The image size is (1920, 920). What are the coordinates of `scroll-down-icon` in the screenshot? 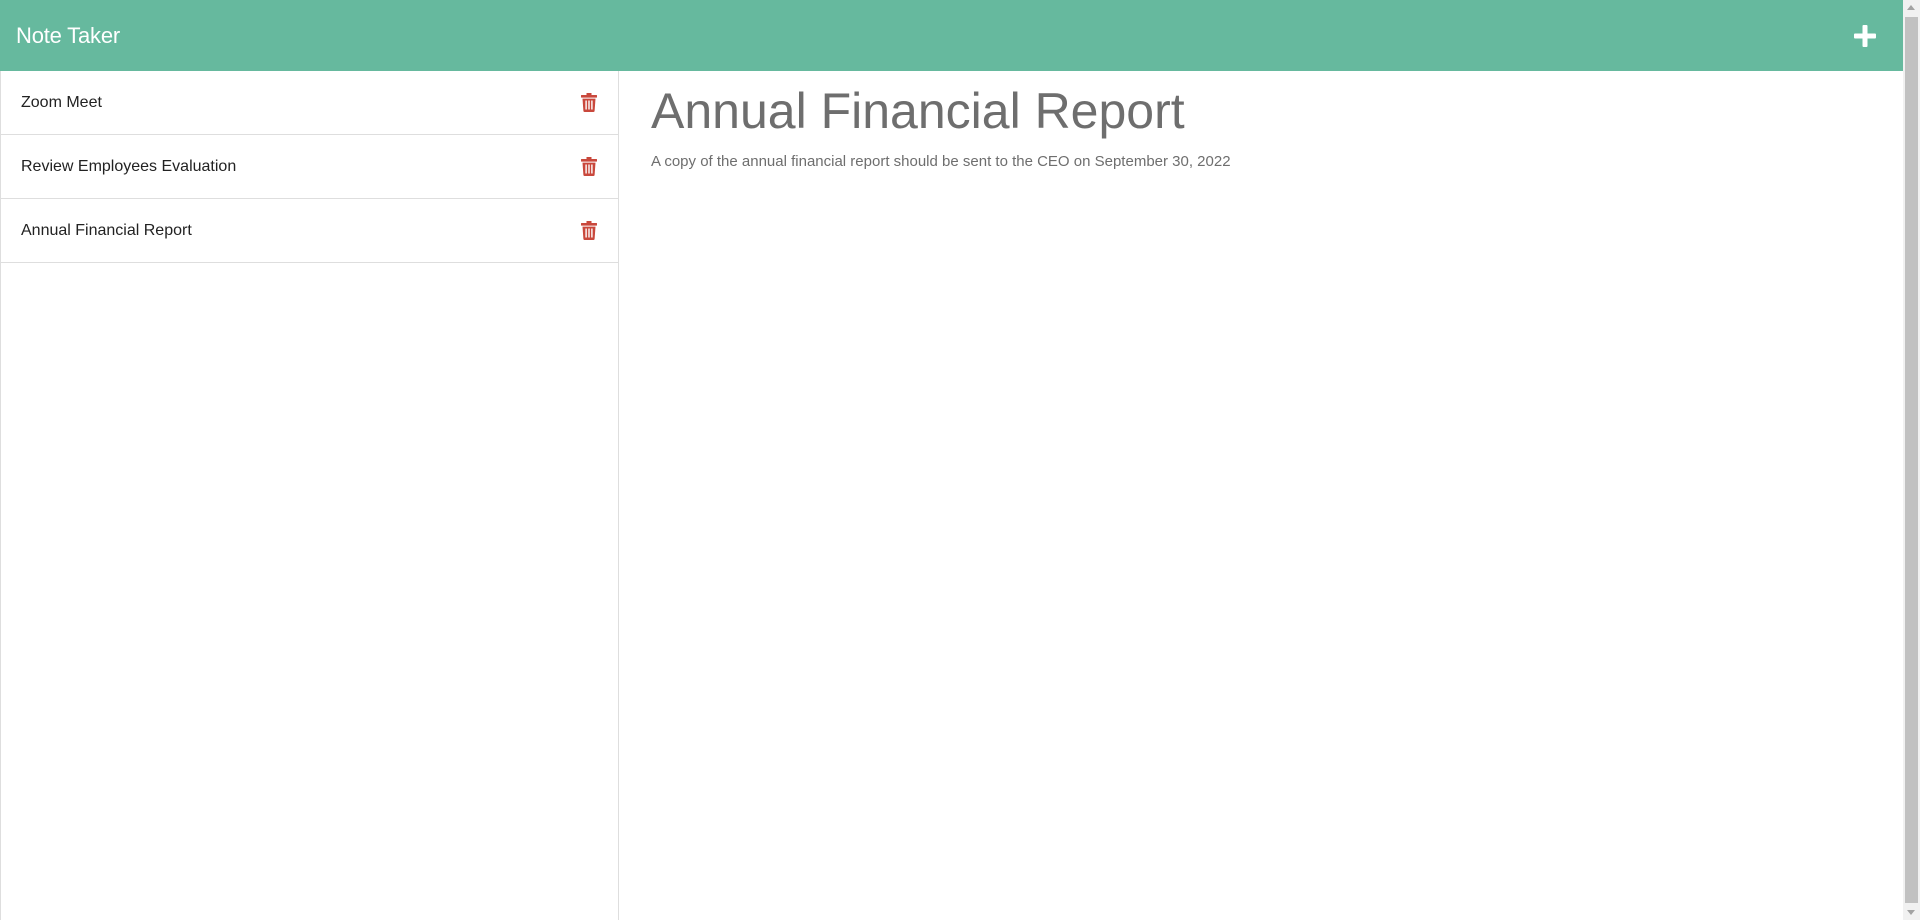 It's located at (1911, 912).